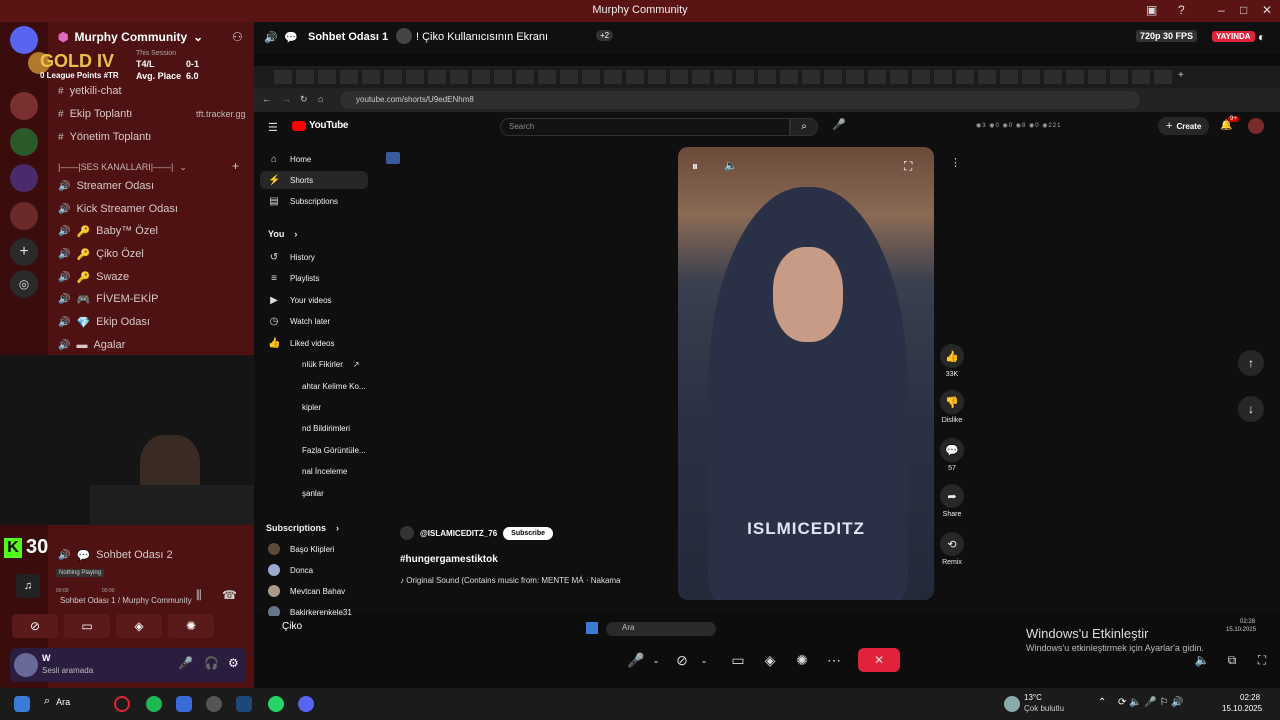  I want to click on chevron-down-icon: ⌄, so click(656, 660).